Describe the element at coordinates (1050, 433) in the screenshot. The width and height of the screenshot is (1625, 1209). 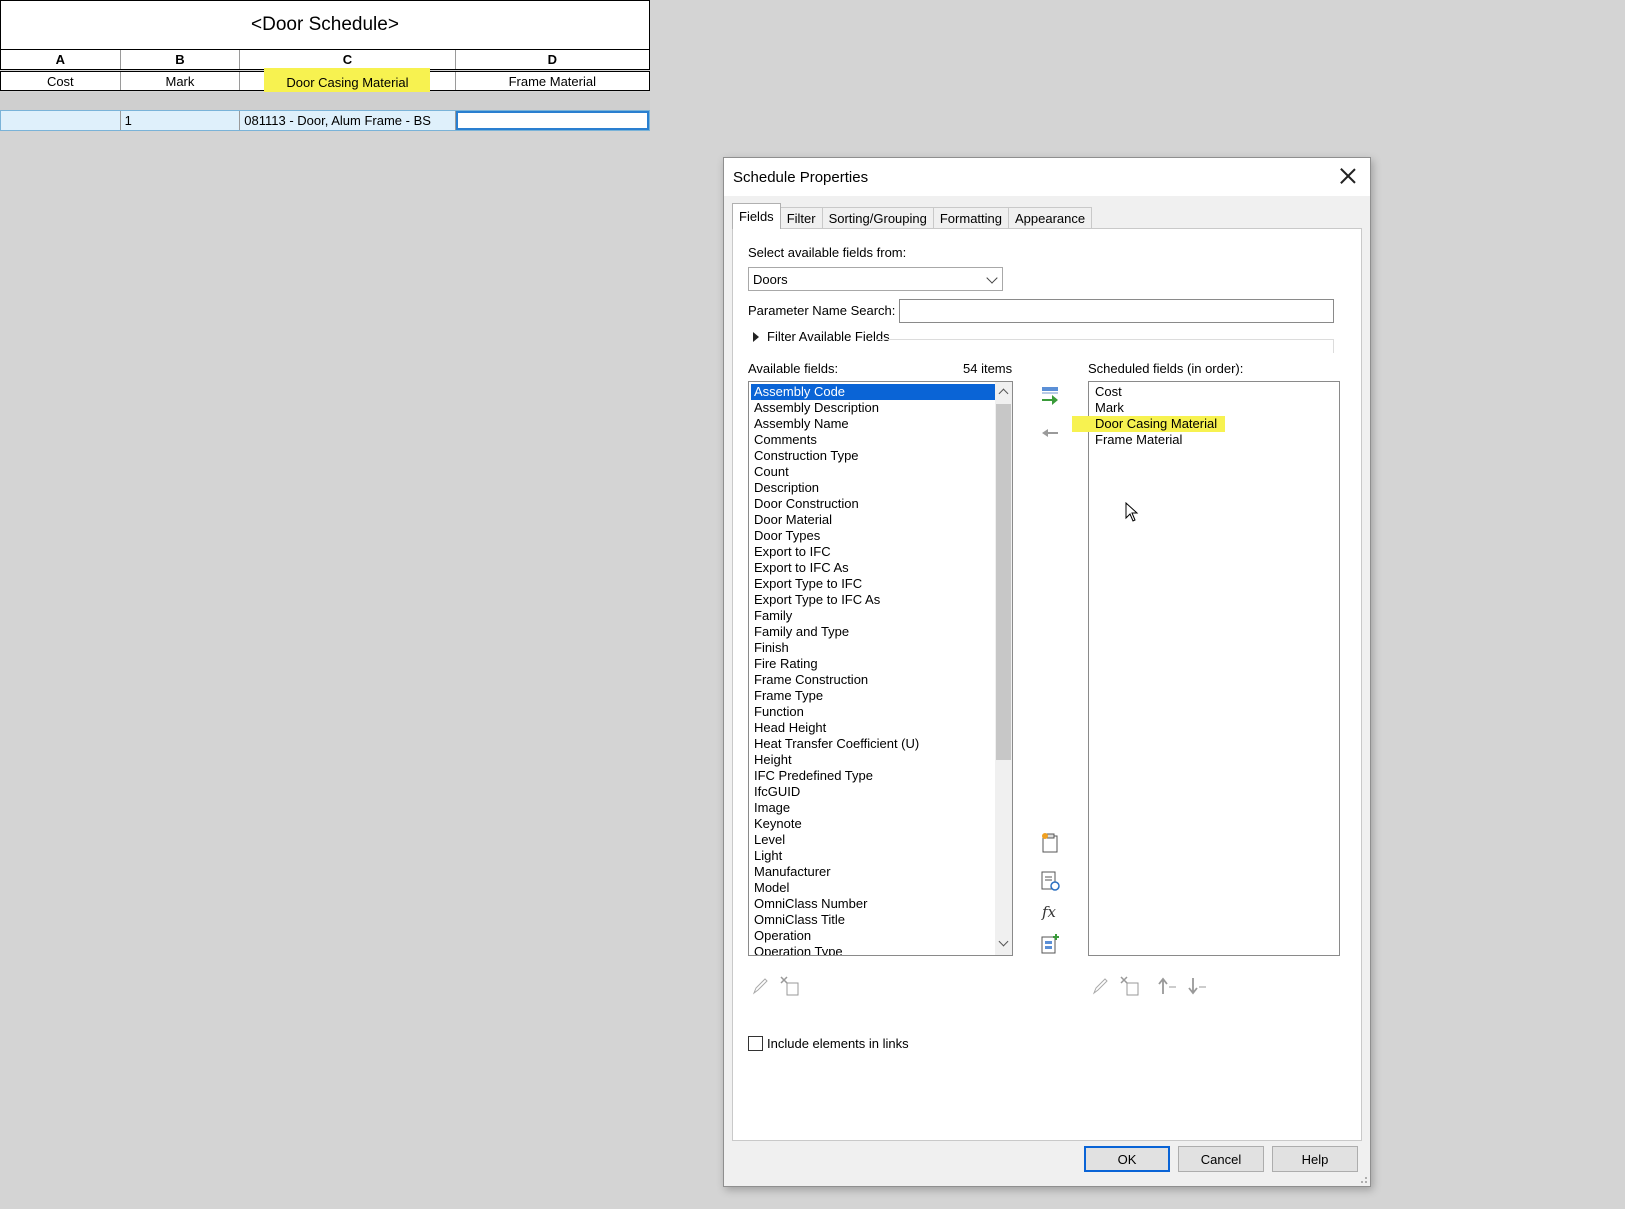
I see `remove-field-icon` at that location.